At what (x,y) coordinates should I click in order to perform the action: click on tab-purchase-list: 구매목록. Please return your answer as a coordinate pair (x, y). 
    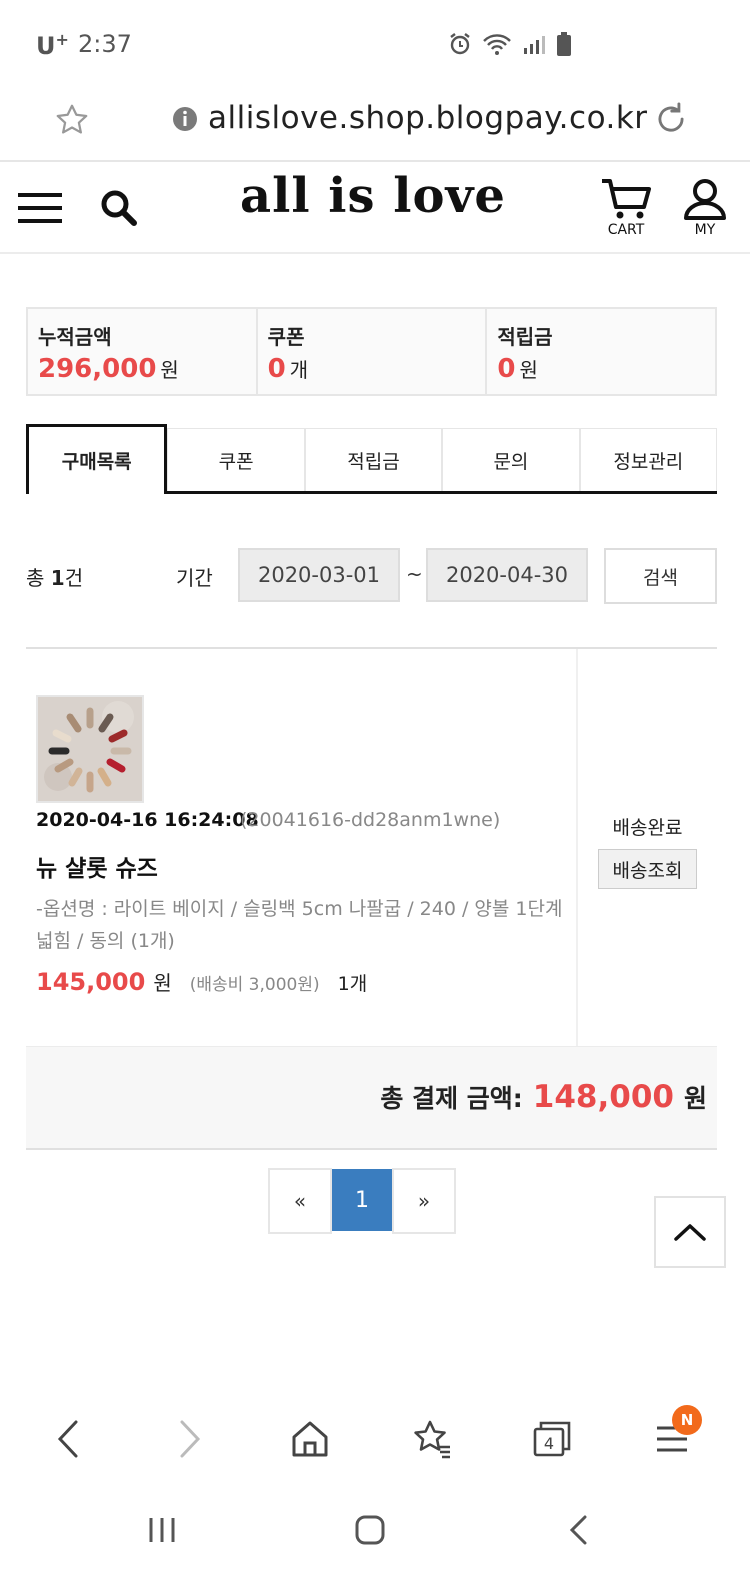
    Looking at the image, I should click on (97, 459).